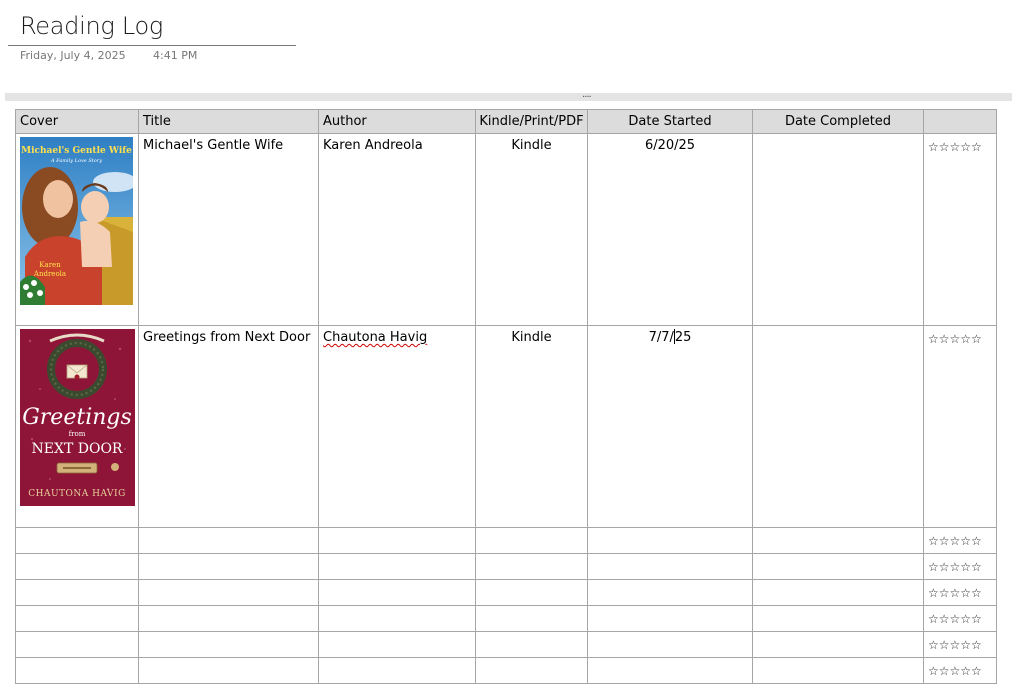  Describe the element at coordinates (76, 151) in the screenshot. I see `cover-title-text: Michael's Gentle Wife` at that location.